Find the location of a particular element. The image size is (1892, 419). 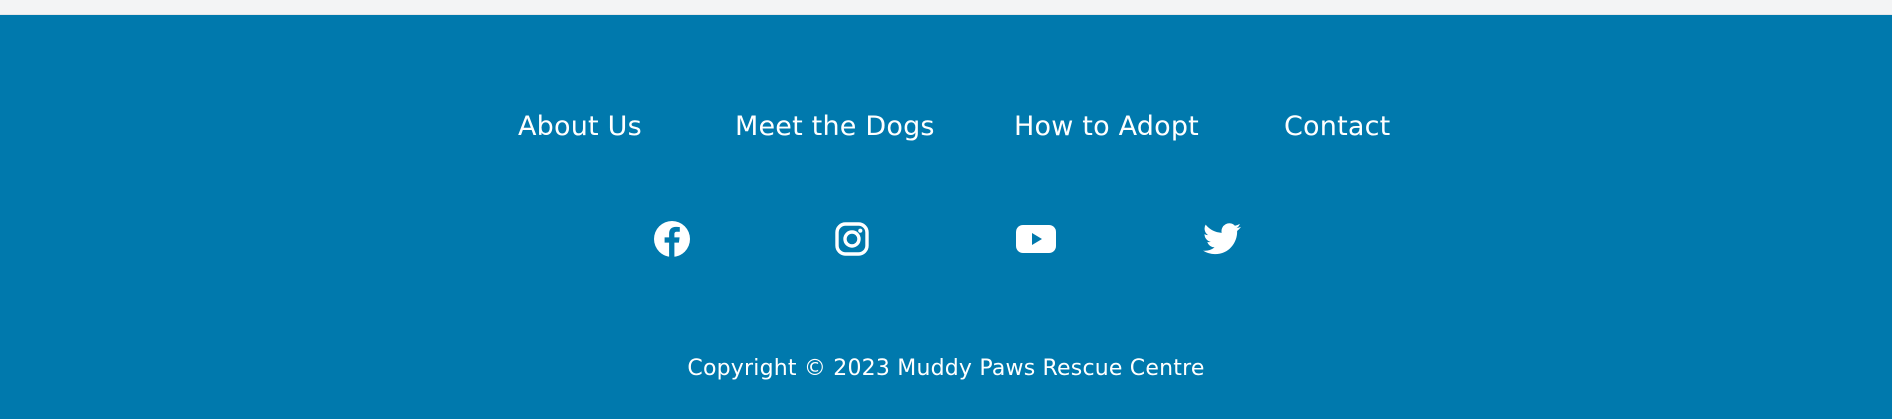

page-content-edge is located at coordinates (946, 7).